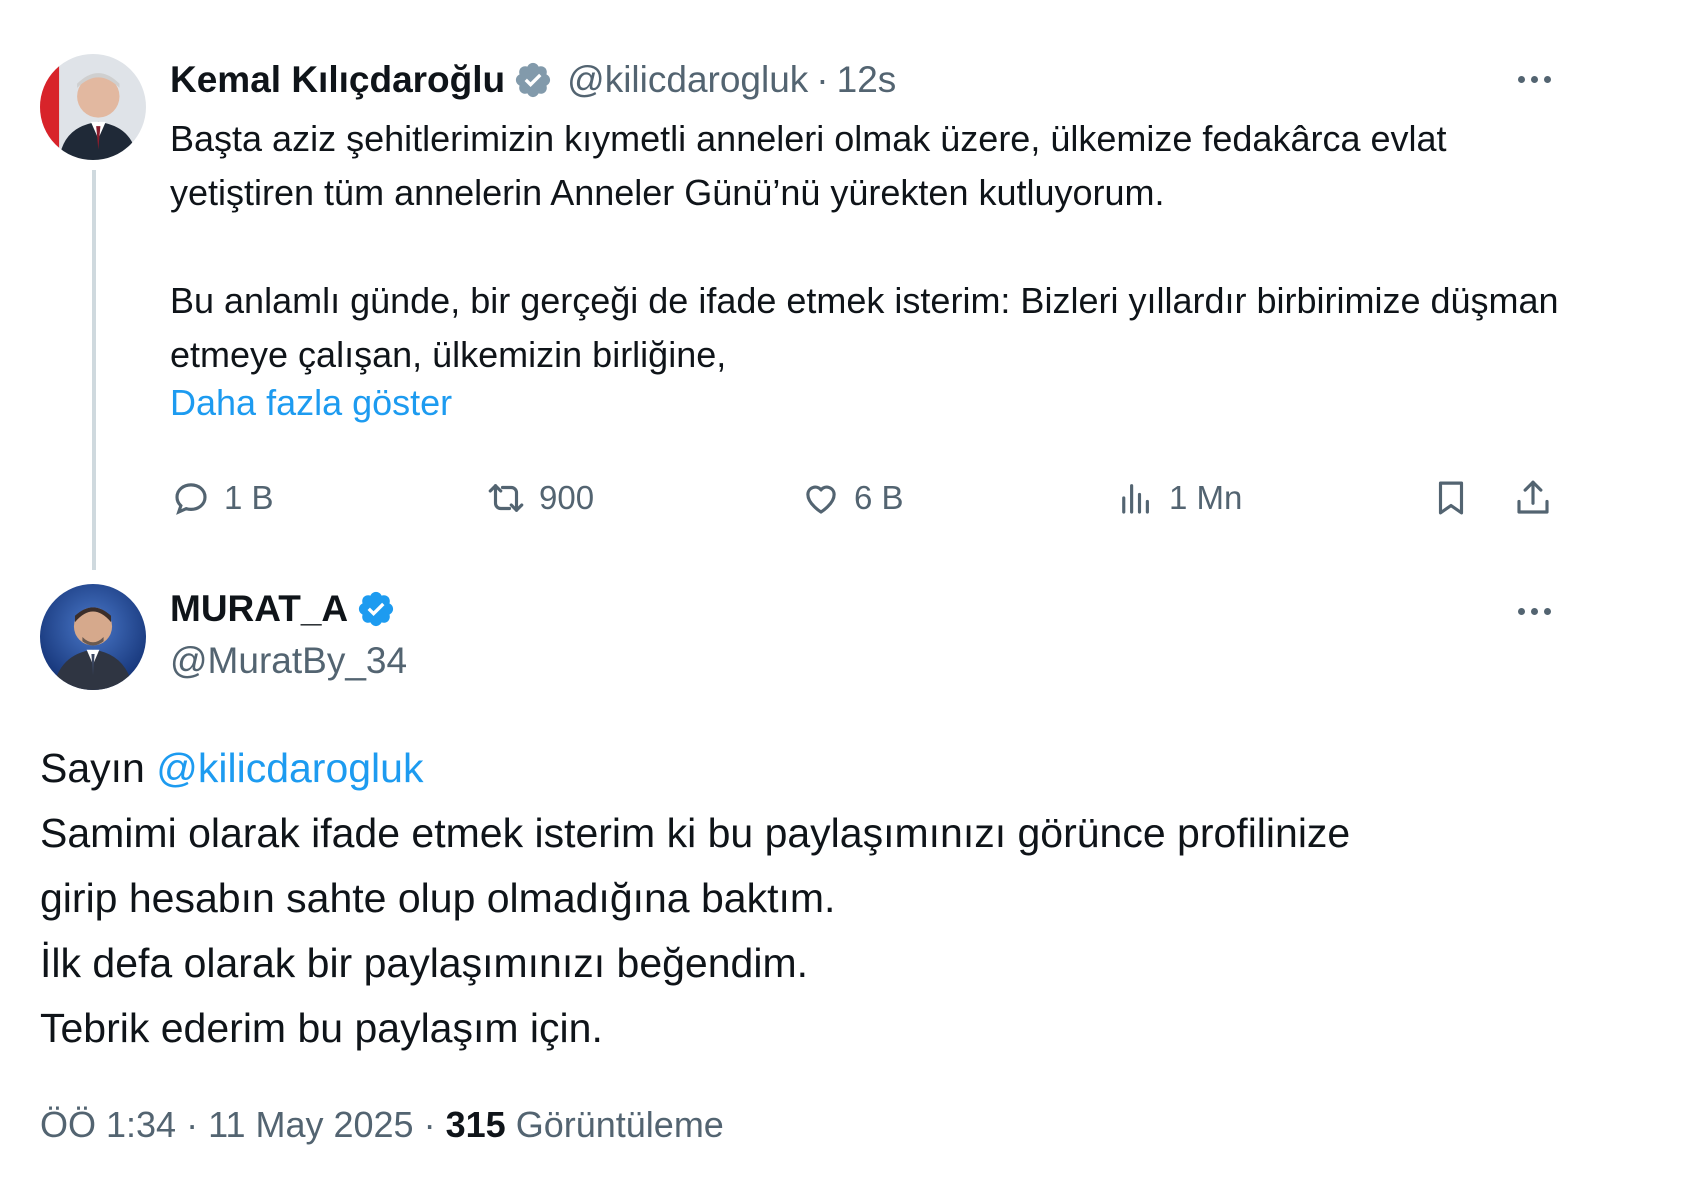 The height and width of the screenshot is (1188, 1700). Describe the element at coordinates (310, 1124) in the screenshot. I see `meta-date: 11 May 2025` at that location.